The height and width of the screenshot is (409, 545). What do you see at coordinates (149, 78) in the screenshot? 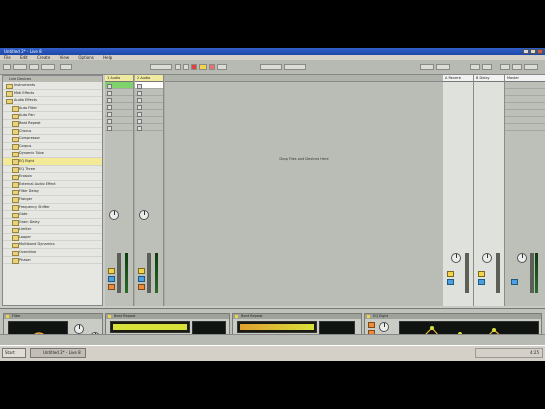
I see `track-title: 2 Audio` at bounding box center [149, 78].